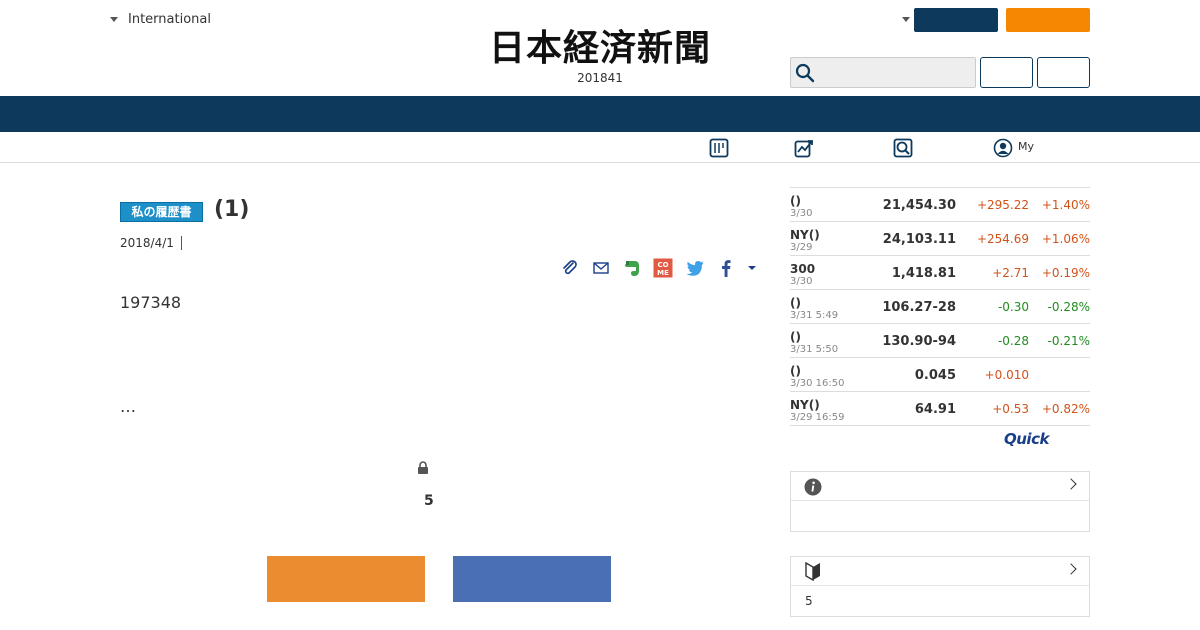 This screenshot has height=630, width=1200. I want to click on beginner-box: 5, so click(940, 586).